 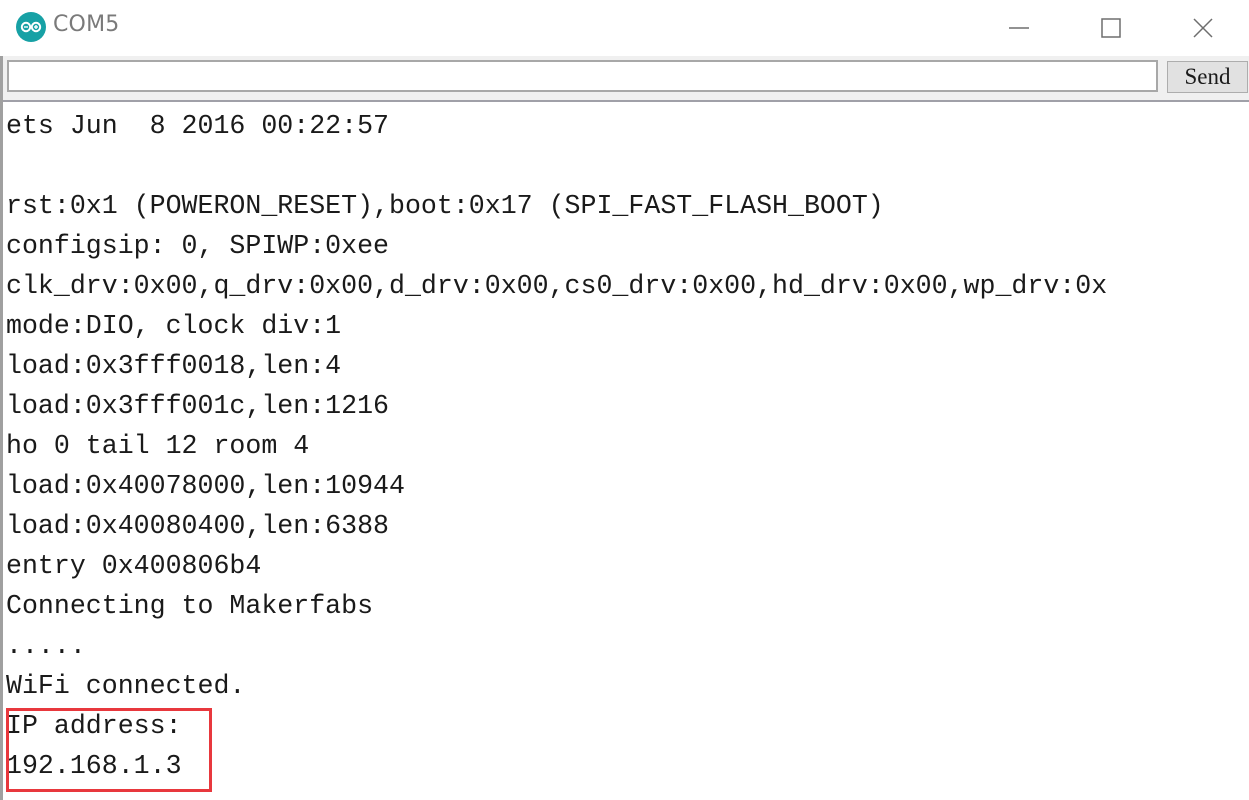 I want to click on output-line: configsip: 0, SPIWP:0xee, so click(x=198, y=246).